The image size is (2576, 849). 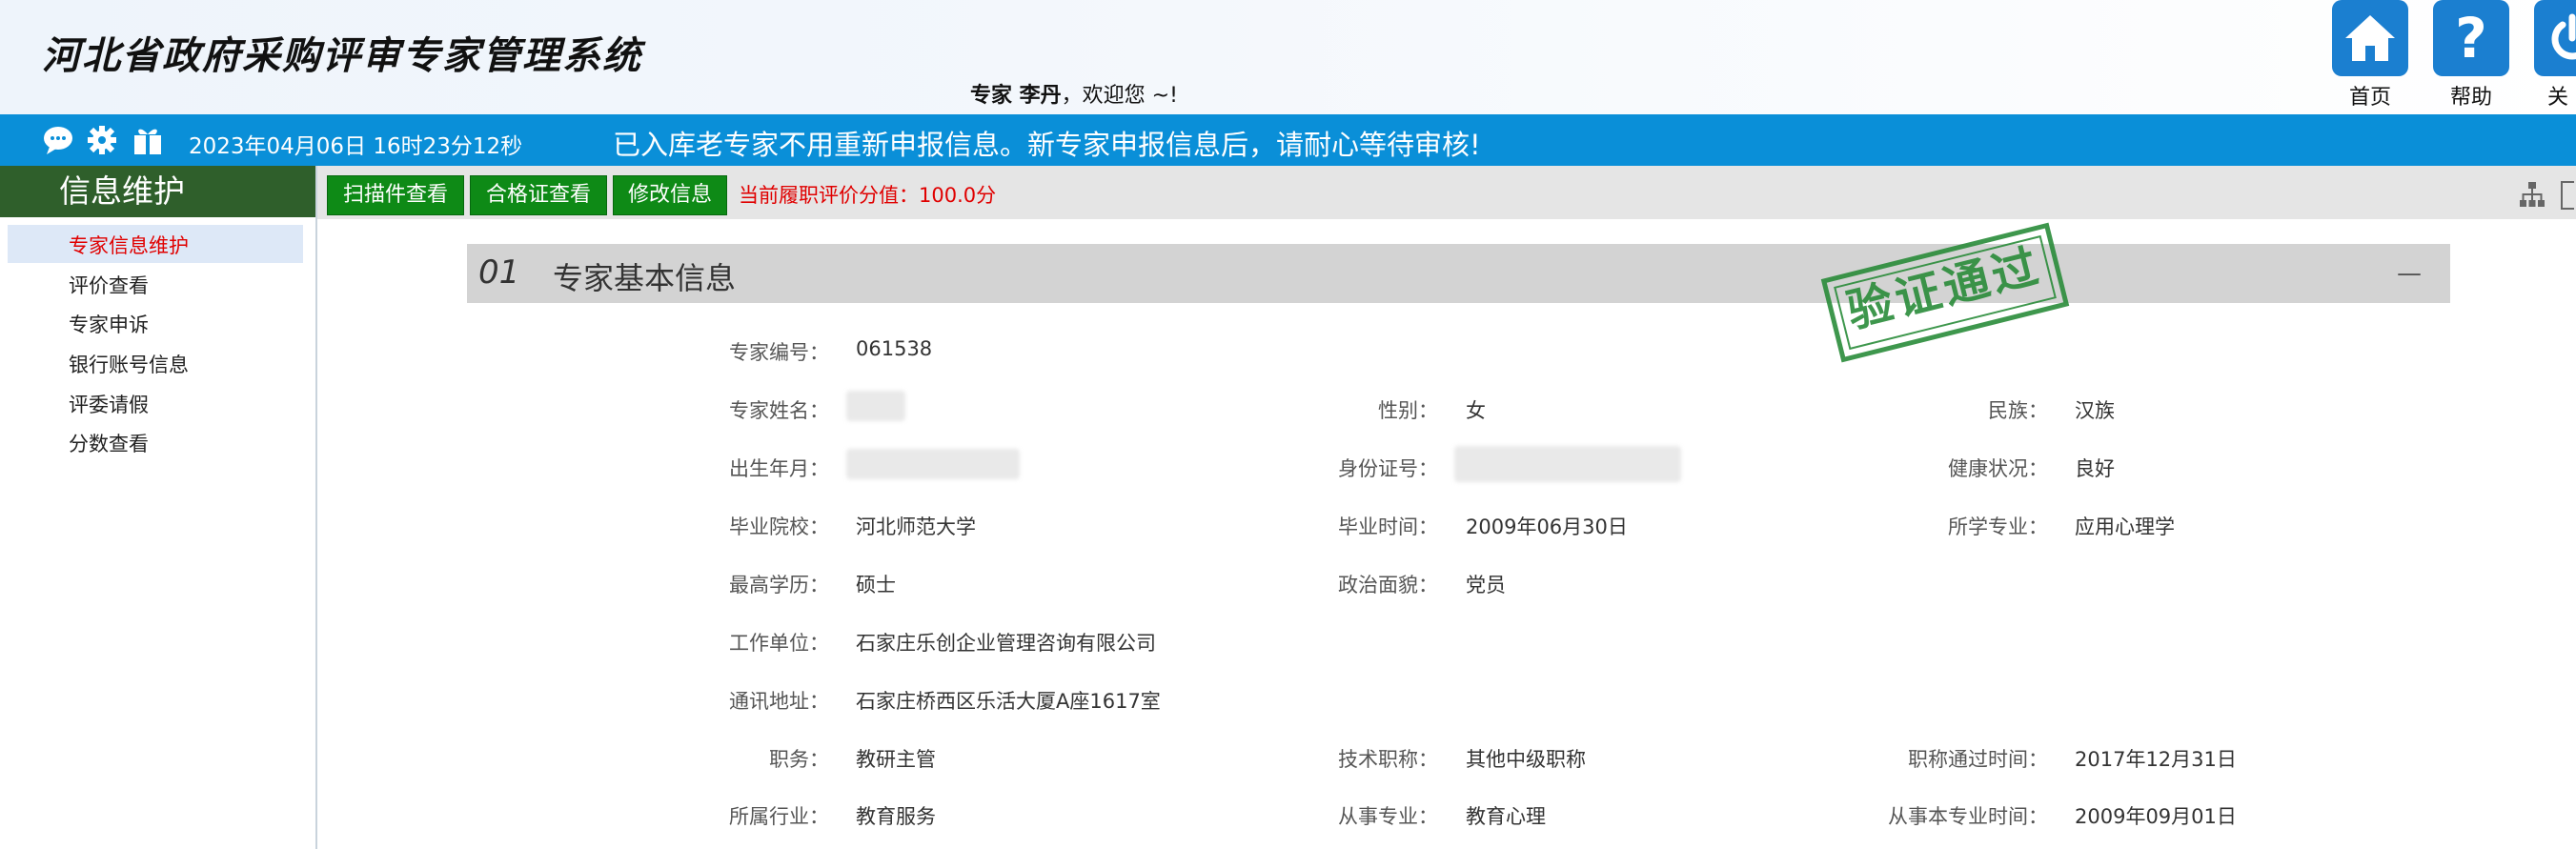 I want to click on sidebar-item-evaluation: 评价查看, so click(x=109, y=285).